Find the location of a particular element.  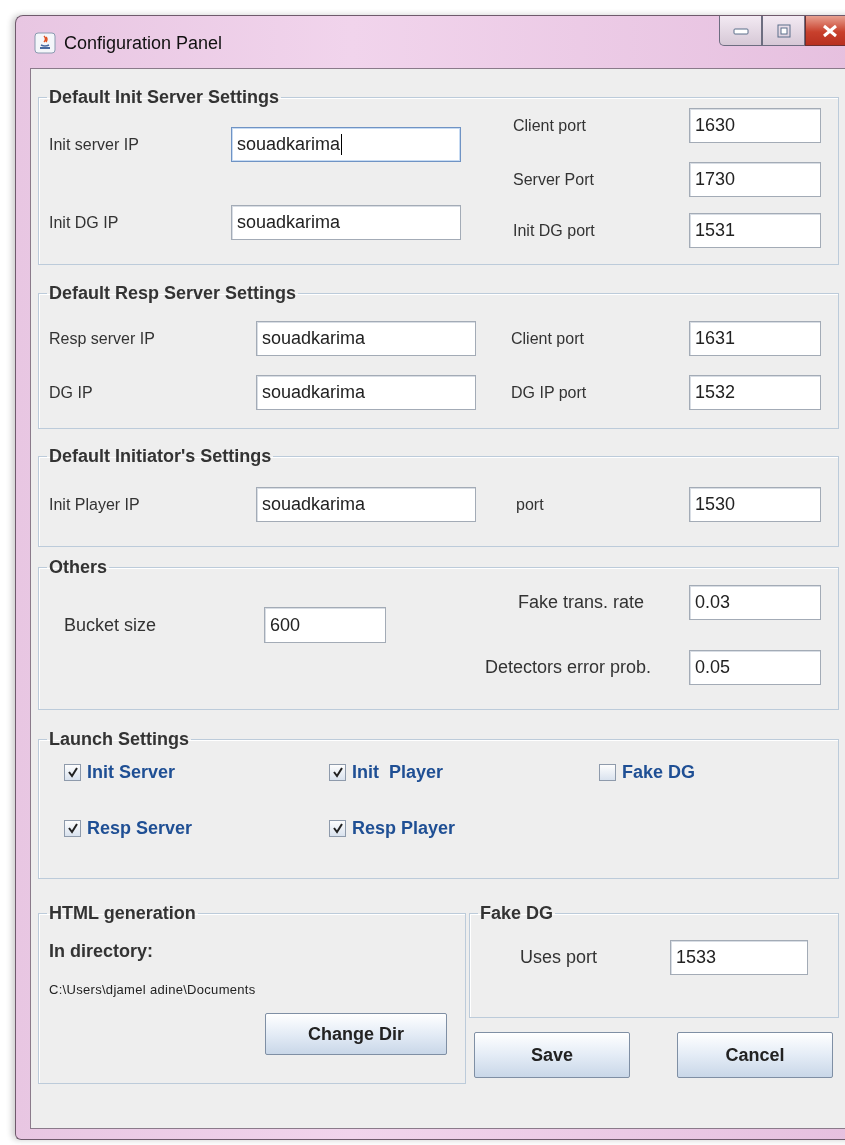

group-title: Default Initiator's Settings is located at coordinates (160, 456).